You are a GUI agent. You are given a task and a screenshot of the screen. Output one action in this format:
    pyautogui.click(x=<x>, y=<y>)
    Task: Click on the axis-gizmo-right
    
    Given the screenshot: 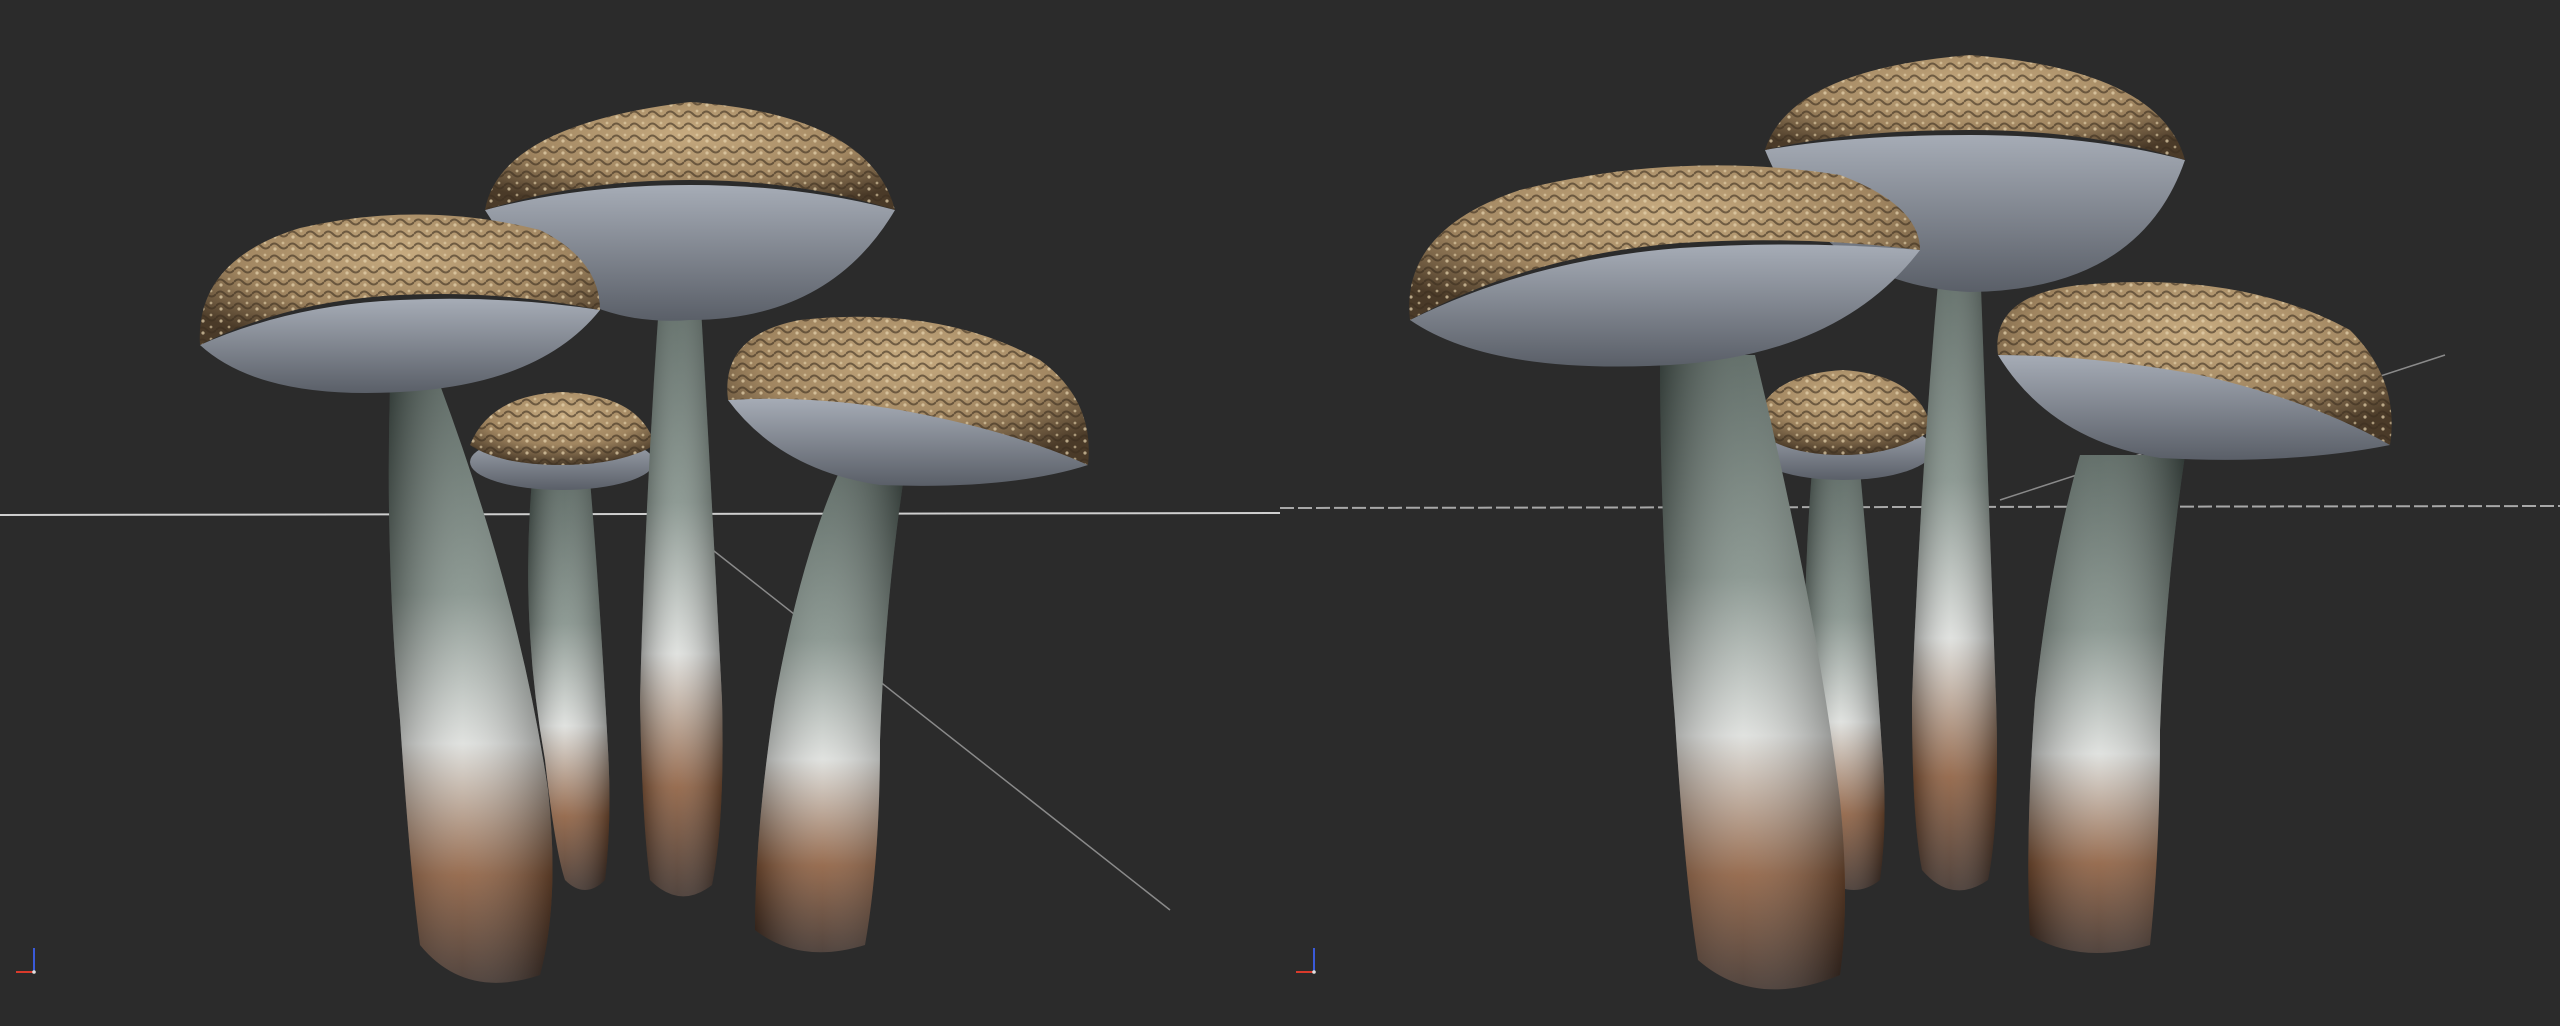 What is the action you would take?
    pyautogui.click(x=1314, y=962)
    